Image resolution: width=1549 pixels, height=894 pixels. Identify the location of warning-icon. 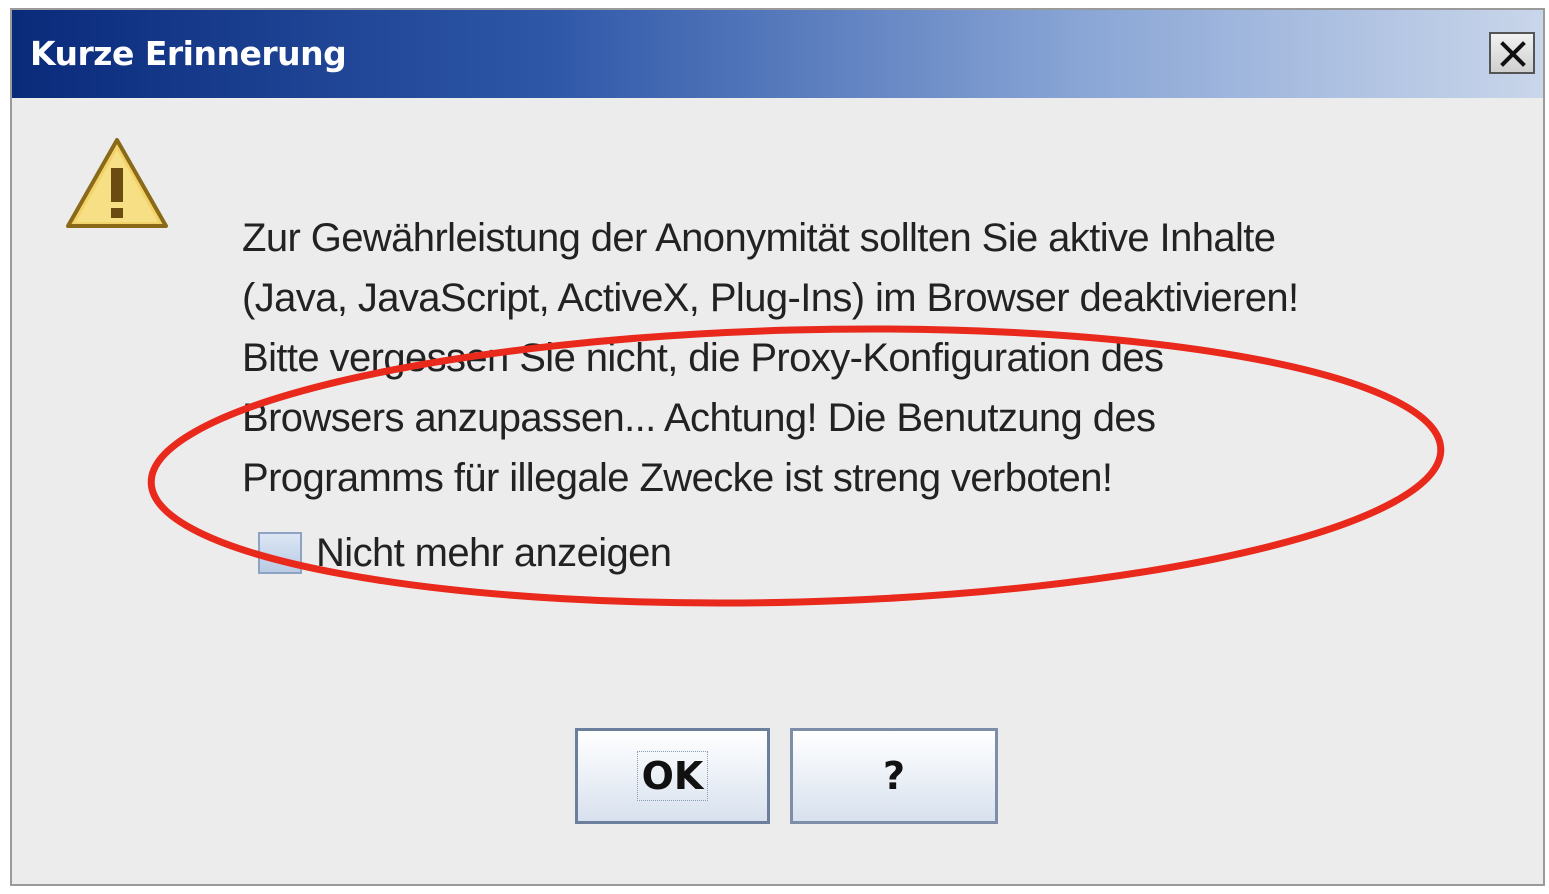
(117, 183).